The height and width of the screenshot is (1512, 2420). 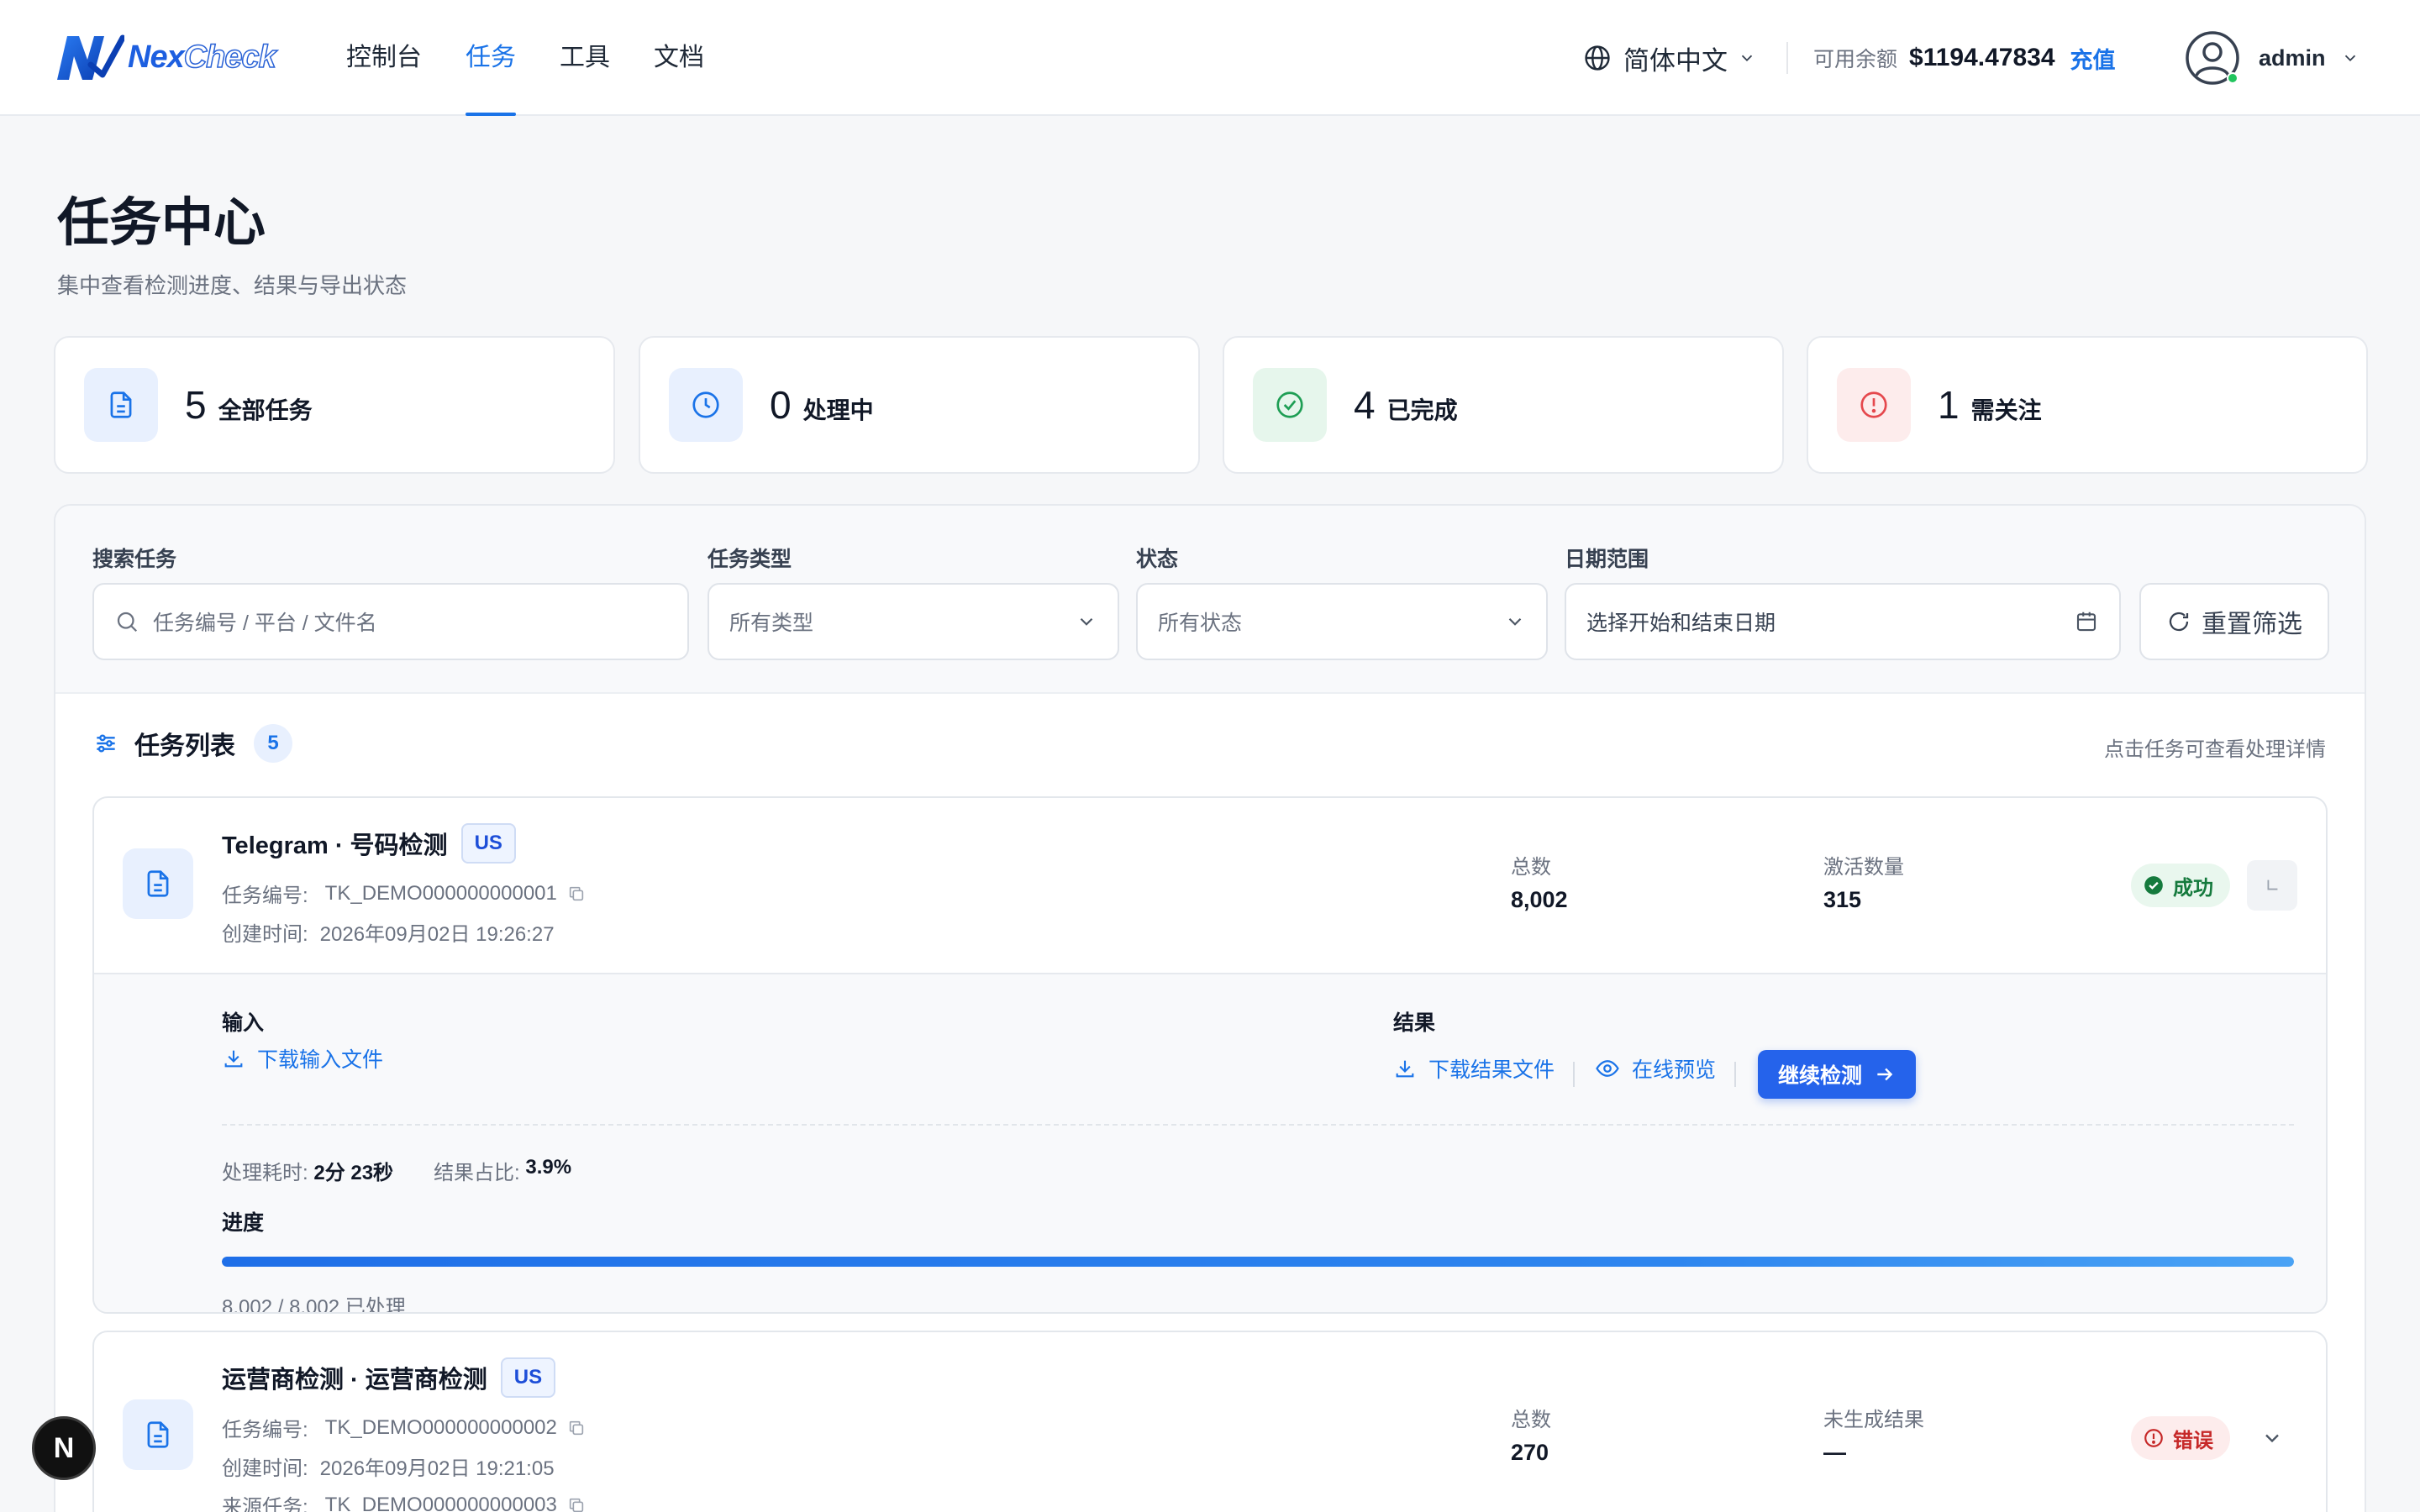 I want to click on expand-button, so click(x=2272, y=1438).